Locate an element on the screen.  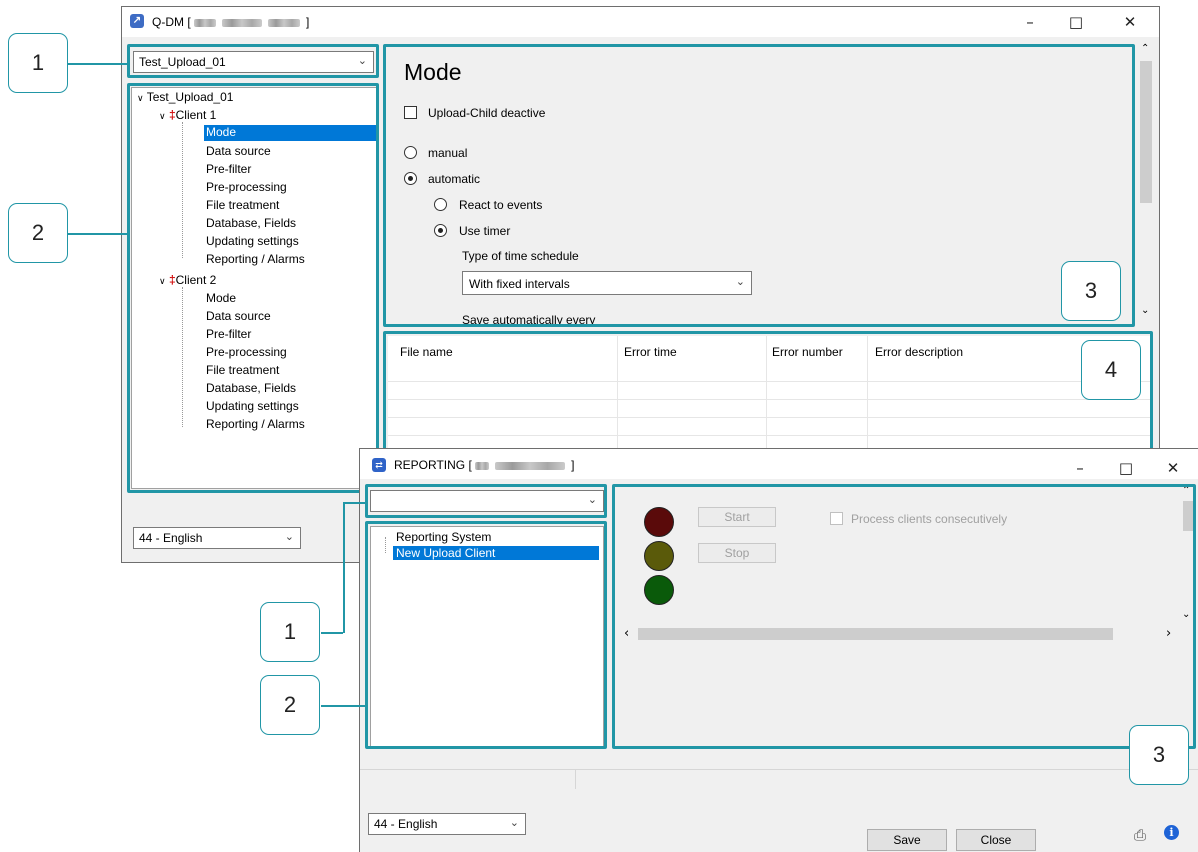
mode-scrollbar: ⌃ ⌄ is located at coordinates (1146, 182).